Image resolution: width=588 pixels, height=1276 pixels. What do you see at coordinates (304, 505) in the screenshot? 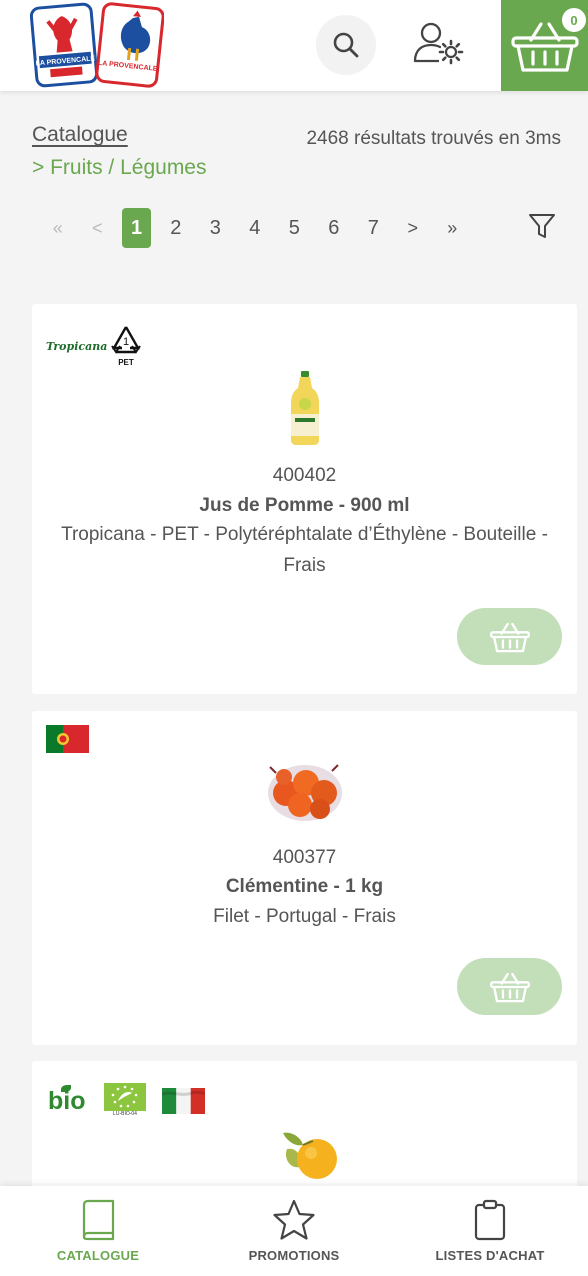
I see `product-name: Jus de Pomme - 900 ml` at bounding box center [304, 505].